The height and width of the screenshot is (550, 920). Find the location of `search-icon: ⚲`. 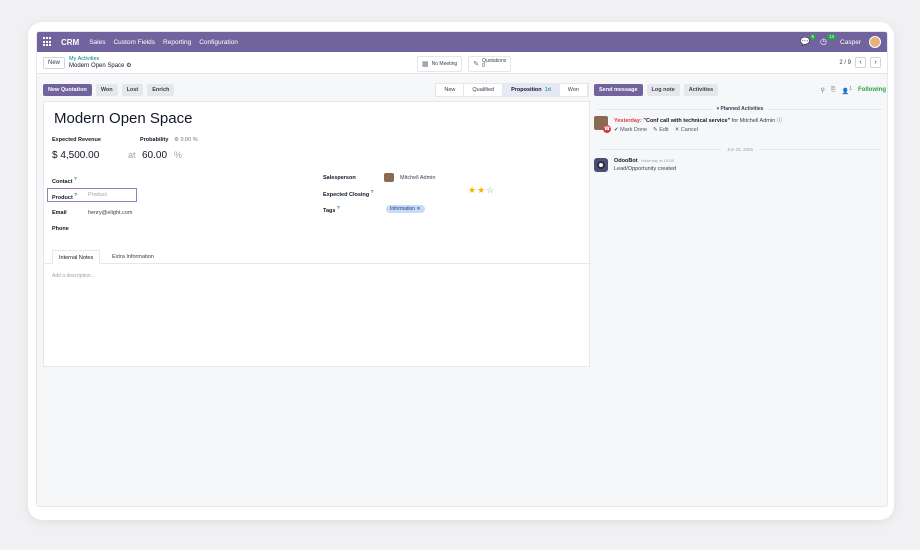

search-icon: ⚲ is located at coordinates (823, 90).